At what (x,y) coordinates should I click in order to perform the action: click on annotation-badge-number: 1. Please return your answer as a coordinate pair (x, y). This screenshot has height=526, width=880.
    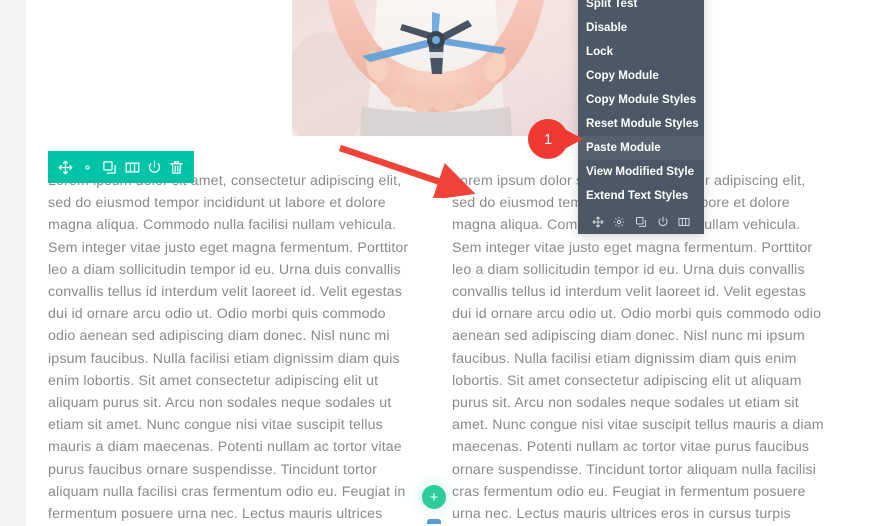
    Looking at the image, I should click on (548, 139).